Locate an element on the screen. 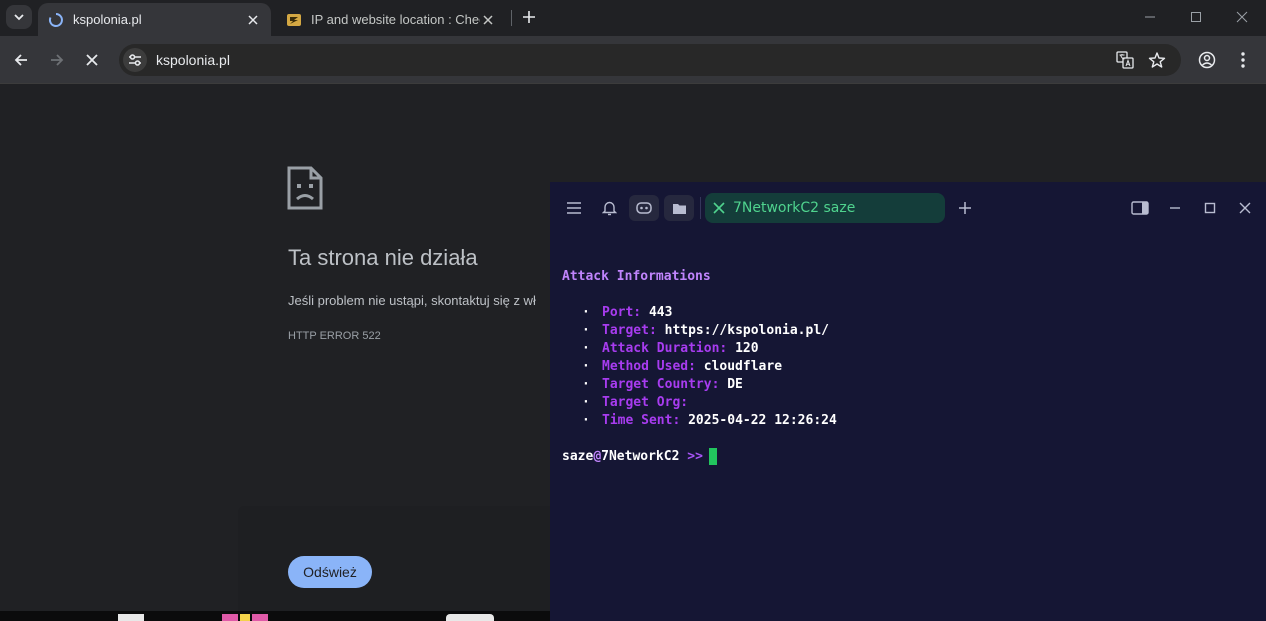  item-key: Attack Duration: is located at coordinates (665, 348).